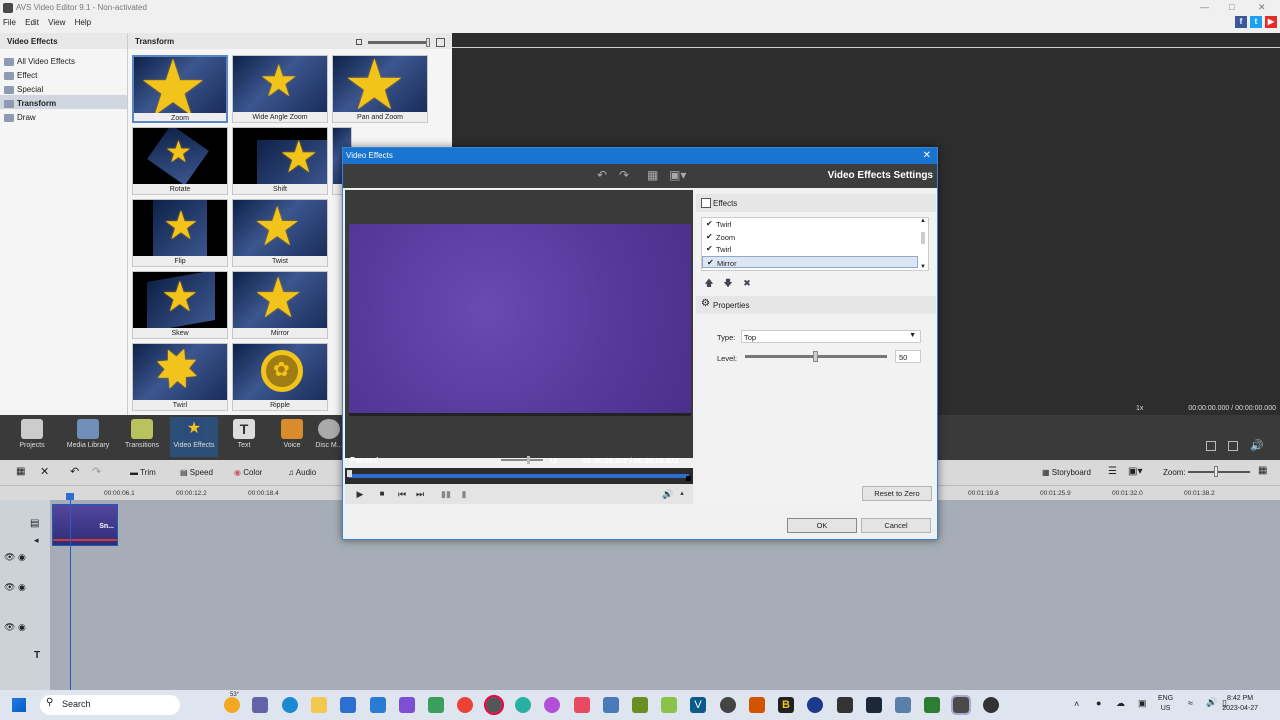 The image size is (1280, 720). What do you see at coordinates (1256, 22) in the screenshot?
I see `twitter-icon: t` at bounding box center [1256, 22].